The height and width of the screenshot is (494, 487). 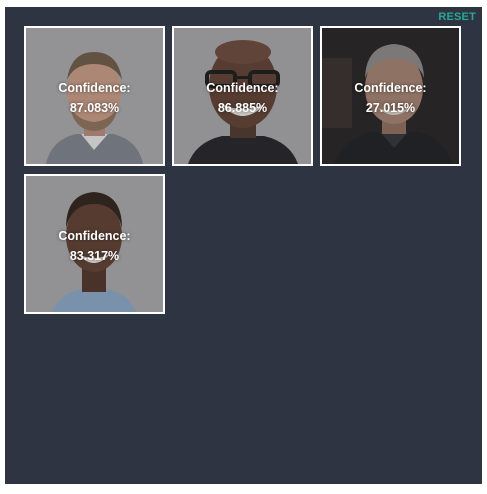 I want to click on confidence-label-3: Confidence: 27.015%, so click(x=390, y=98).